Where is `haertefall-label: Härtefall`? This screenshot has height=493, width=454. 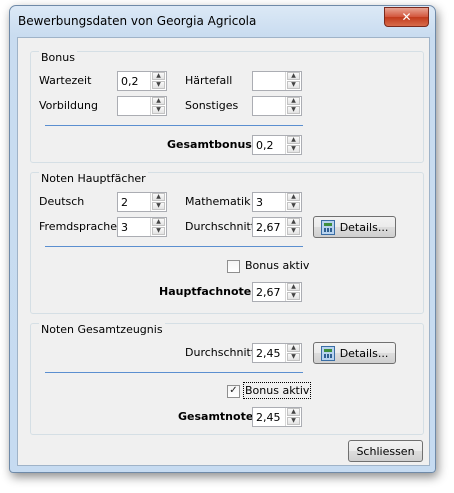
haertefall-label: Härtefall is located at coordinates (209, 80).